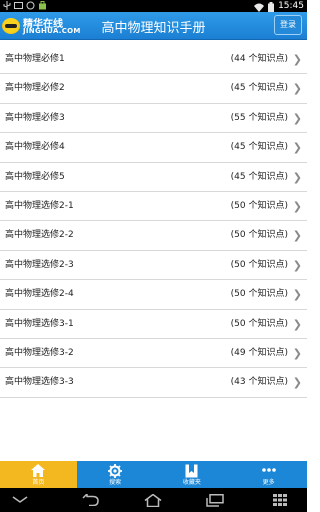 This screenshot has height=512, width=320. What do you see at coordinates (259, 352) in the screenshot?
I see `list-item-count: (49 个知识点)` at bounding box center [259, 352].